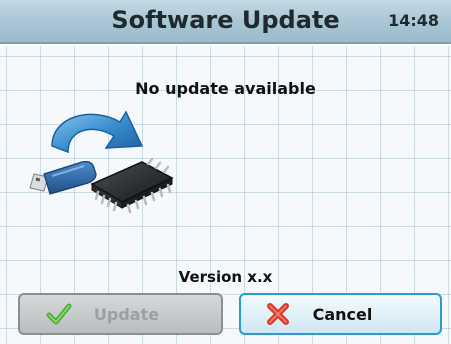 This screenshot has width=451, height=344. I want to click on checkmark-icon, so click(59, 314).